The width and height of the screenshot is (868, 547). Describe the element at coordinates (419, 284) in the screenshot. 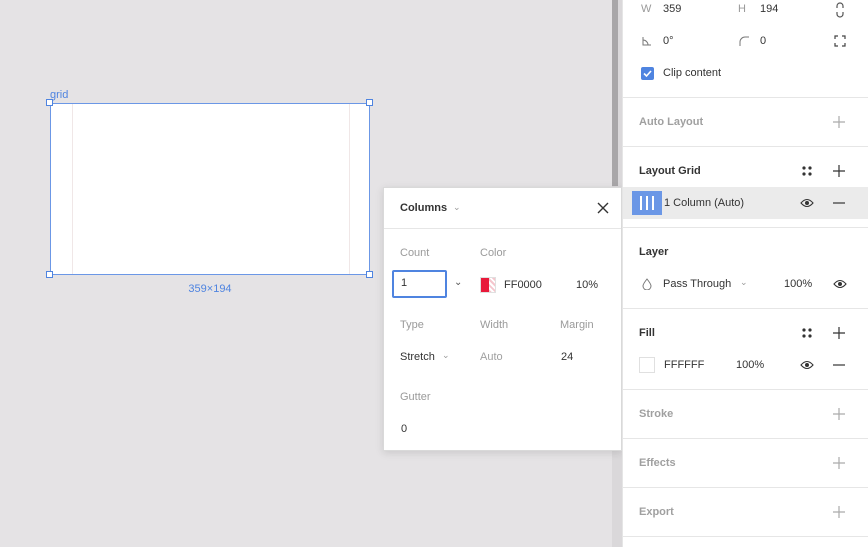

I see `count-input: 1` at that location.